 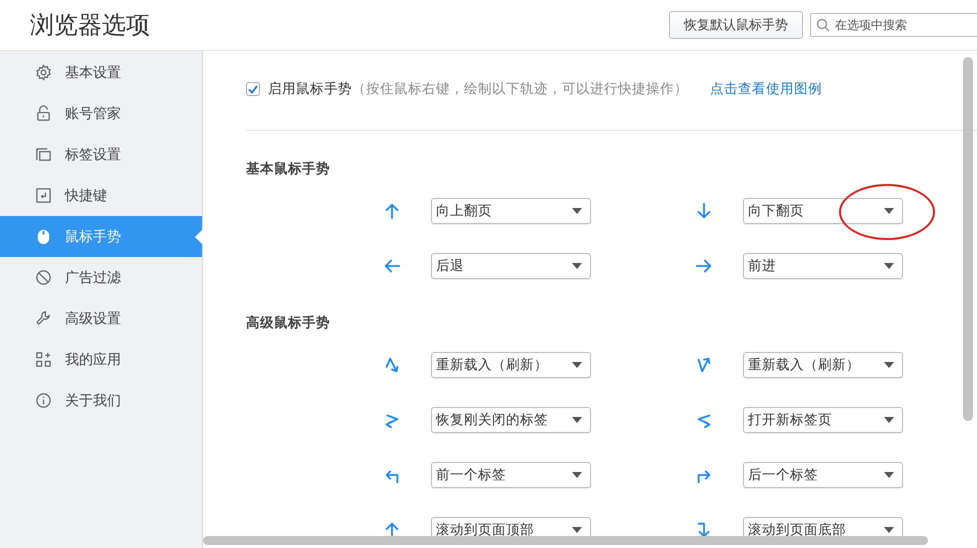 What do you see at coordinates (43, 195) in the screenshot?
I see `shortcut-key-icon` at bounding box center [43, 195].